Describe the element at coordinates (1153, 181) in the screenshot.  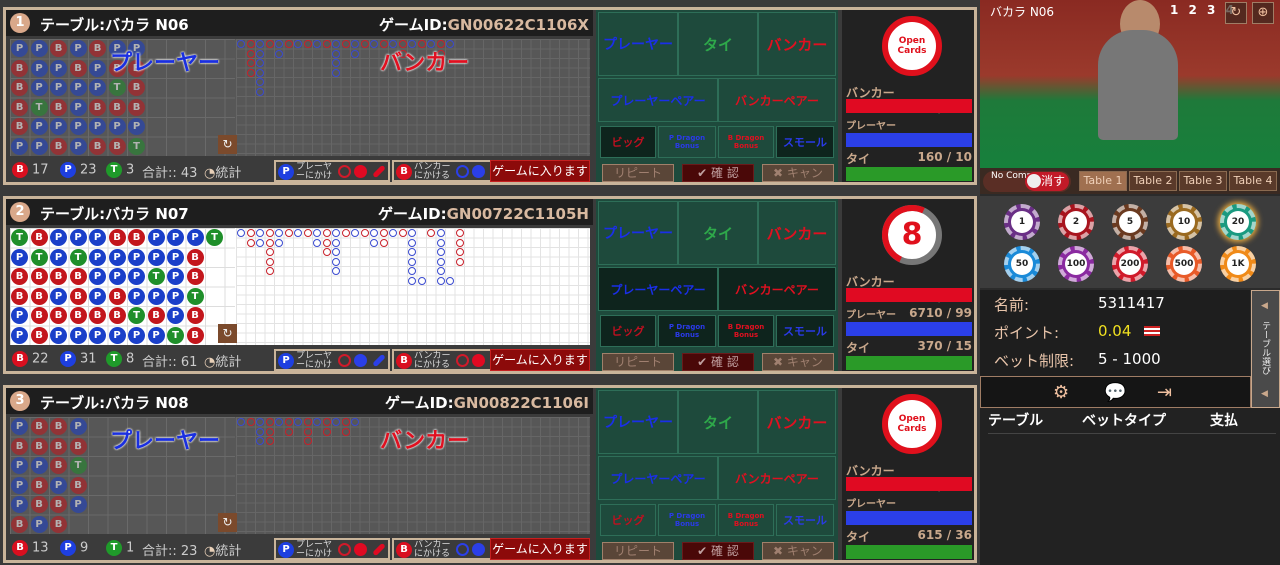
I see `tab-table-2: Table 2` at that location.